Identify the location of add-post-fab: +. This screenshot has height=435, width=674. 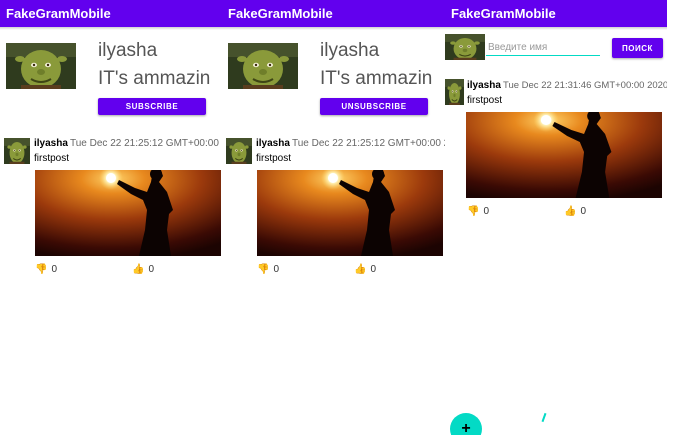
(466, 424).